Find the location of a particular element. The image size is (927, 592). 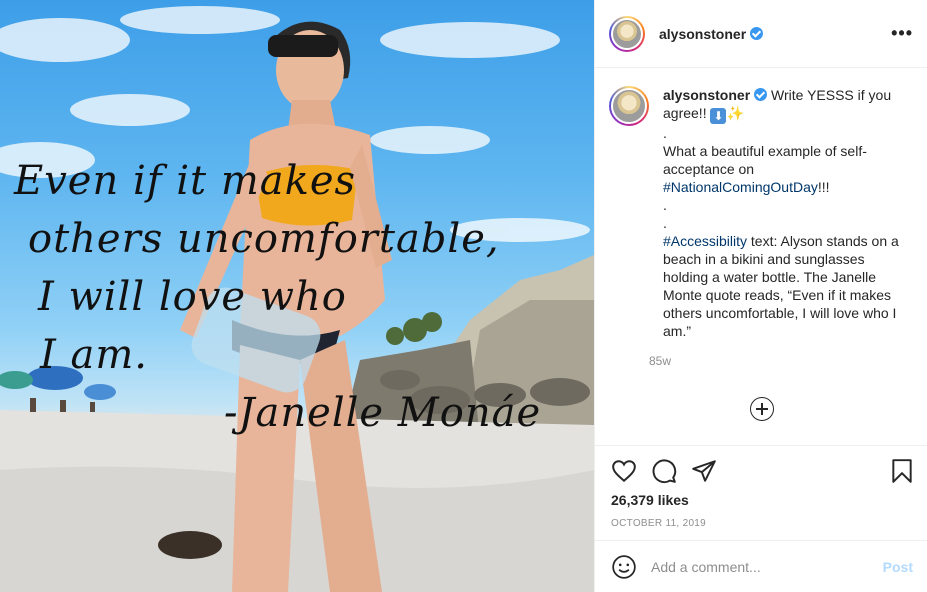

caption-exclaim: !!! is located at coordinates (823, 187).